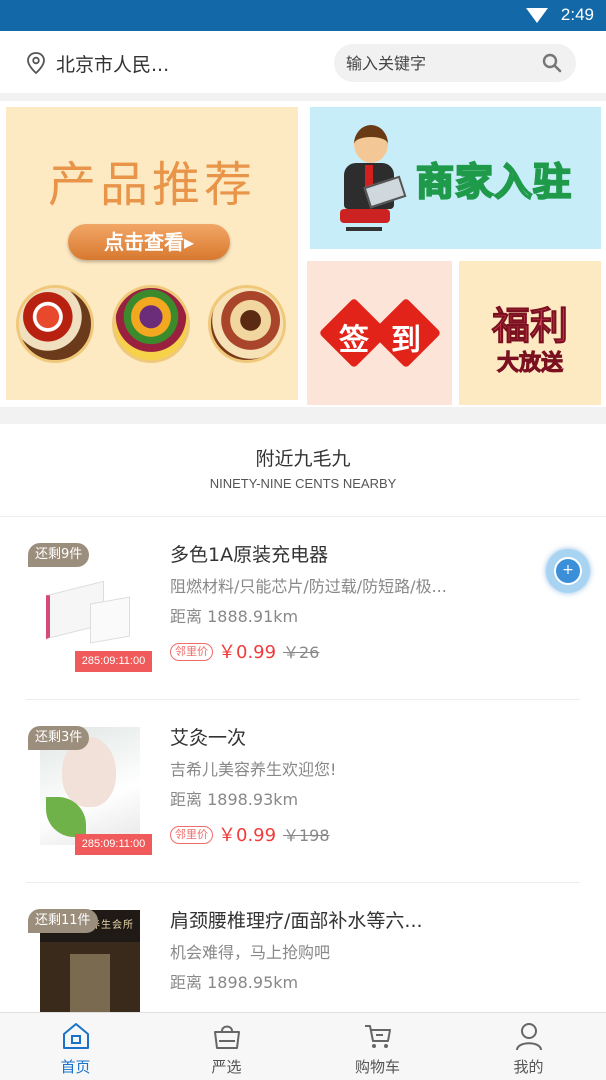  What do you see at coordinates (552, 63) in the screenshot?
I see `search-icon` at bounding box center [552, 63].